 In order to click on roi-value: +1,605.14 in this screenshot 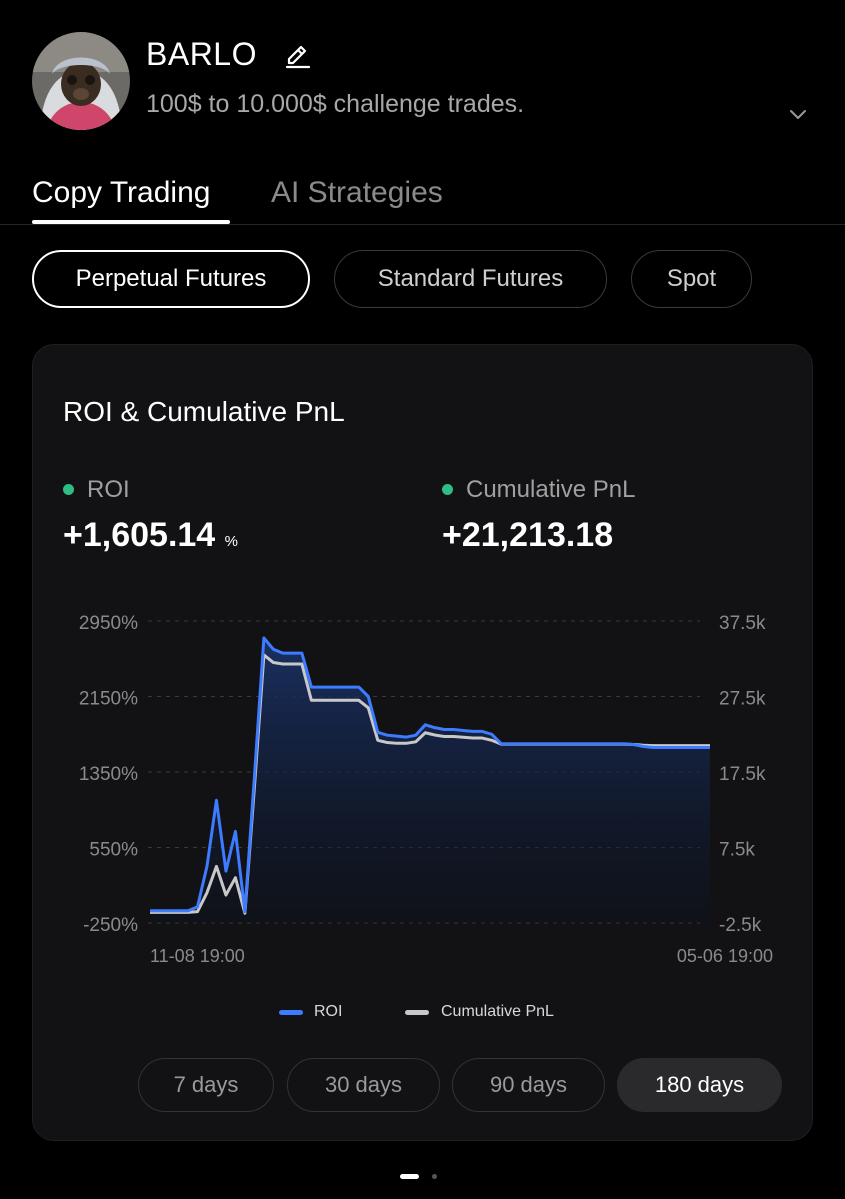, I will do `click(139, 535)`.